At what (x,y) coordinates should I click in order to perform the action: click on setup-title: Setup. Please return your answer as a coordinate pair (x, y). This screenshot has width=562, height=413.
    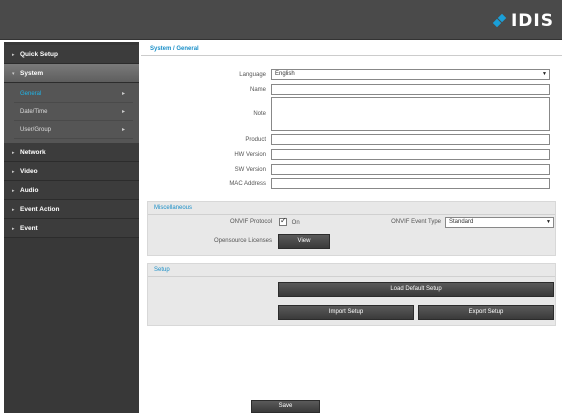
    Looking at the image, I should click on (351, 270).